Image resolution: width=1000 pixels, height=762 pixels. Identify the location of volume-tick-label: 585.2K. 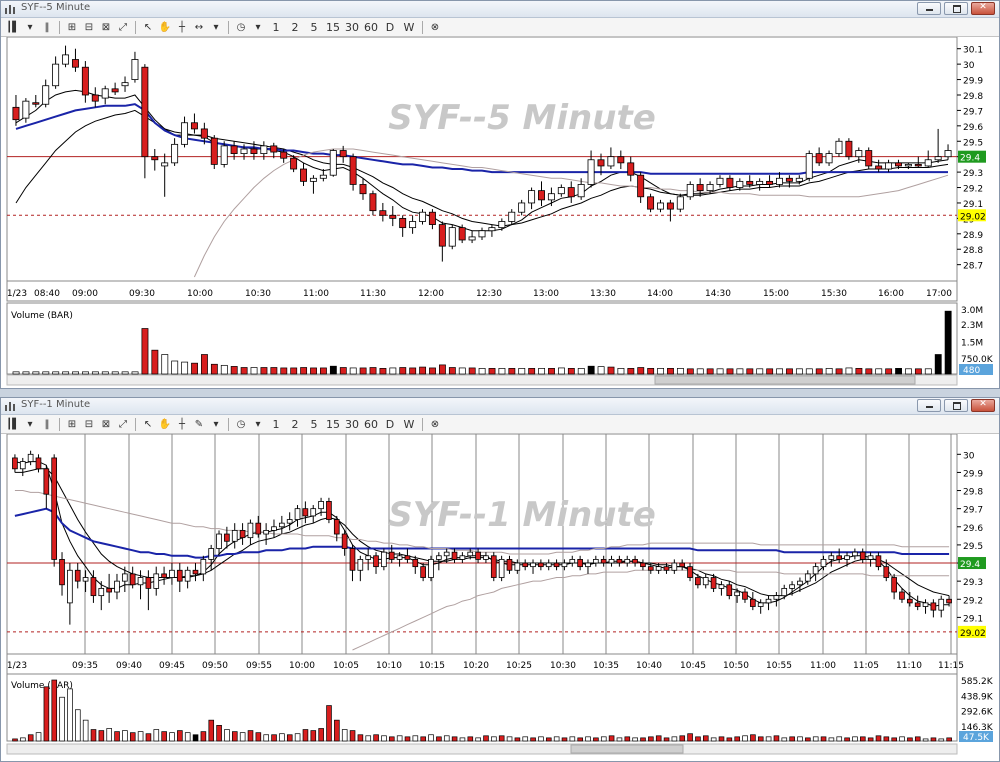
(977, 682).